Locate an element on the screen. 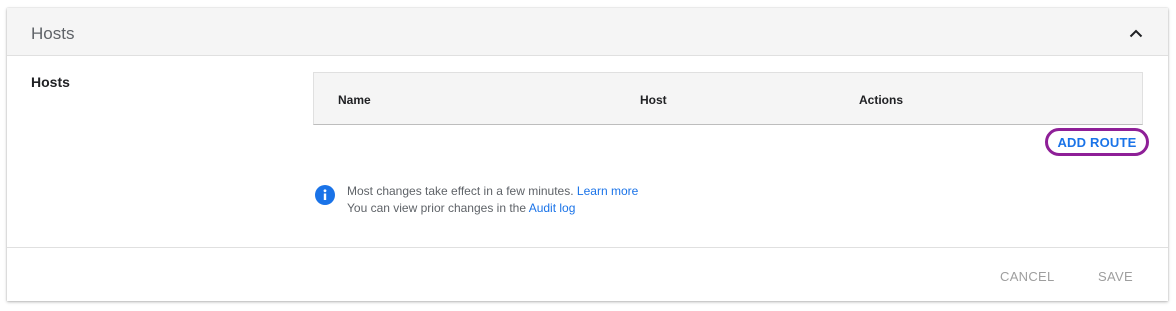 This screenshot has height=311, width=1176. column-header-host: Host is located at coordinates (653, 100).